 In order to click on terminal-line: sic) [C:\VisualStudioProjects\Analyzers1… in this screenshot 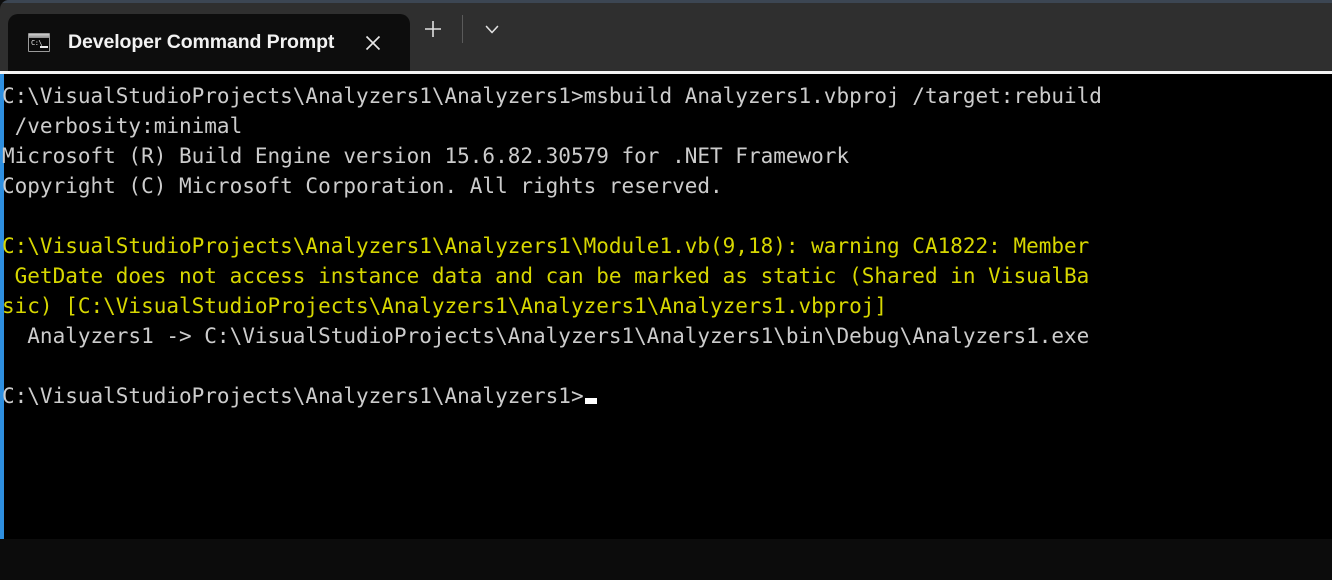, I will do `click(552, 306)`.